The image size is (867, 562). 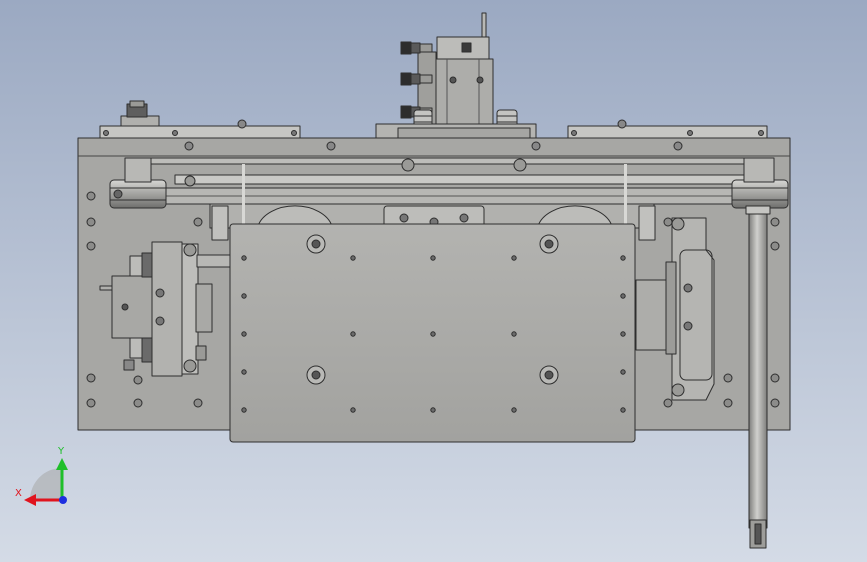 I want to click on z-axis-dot, so click(x=63, y=500).